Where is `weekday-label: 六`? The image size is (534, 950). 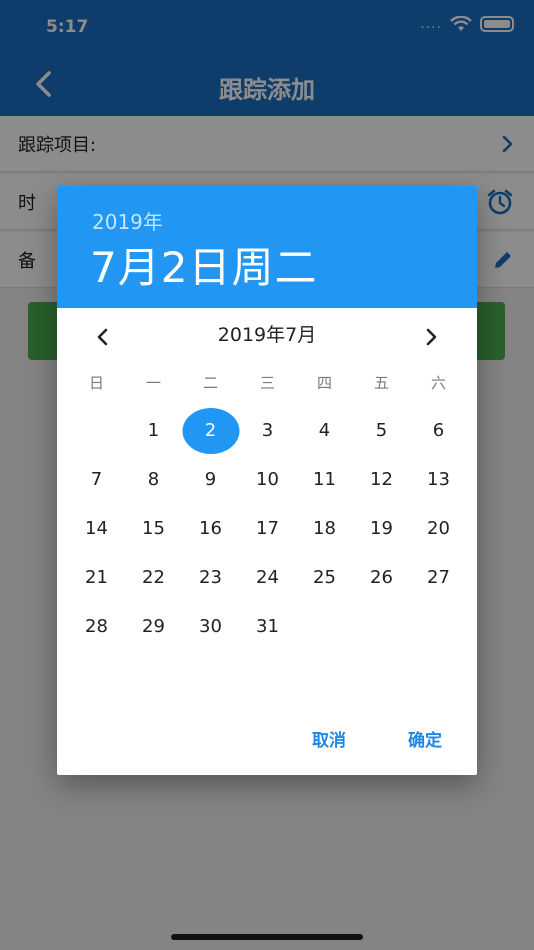 weekday-label: 六 is located at coordinates (438, 383).